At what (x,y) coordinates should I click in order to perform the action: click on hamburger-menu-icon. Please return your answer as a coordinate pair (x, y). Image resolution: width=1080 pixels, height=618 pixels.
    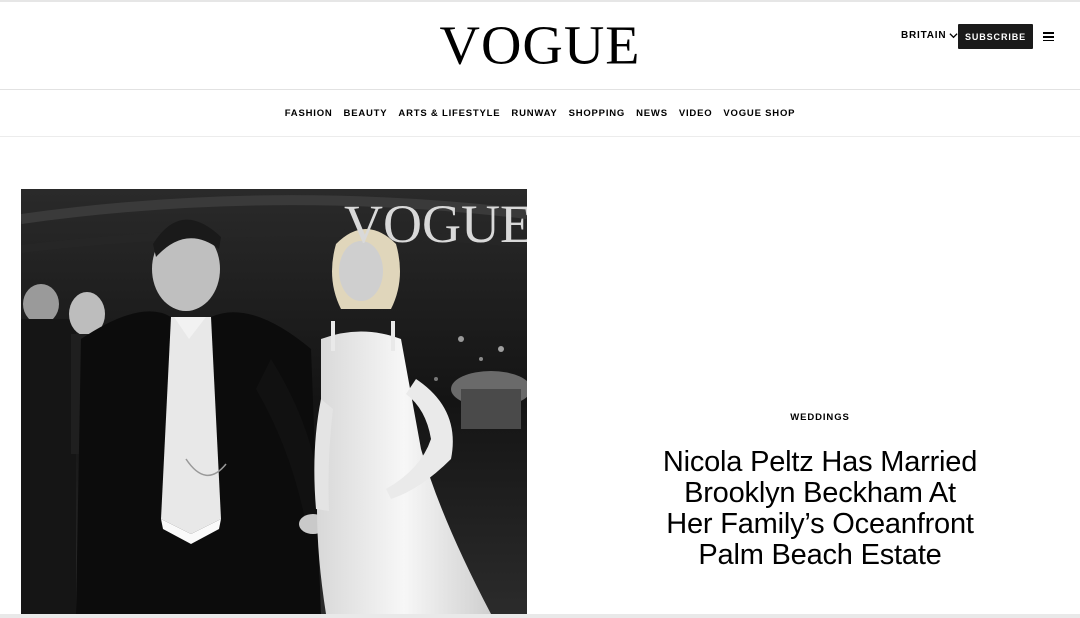
    Looking at the image, I should click on (1048, 37).